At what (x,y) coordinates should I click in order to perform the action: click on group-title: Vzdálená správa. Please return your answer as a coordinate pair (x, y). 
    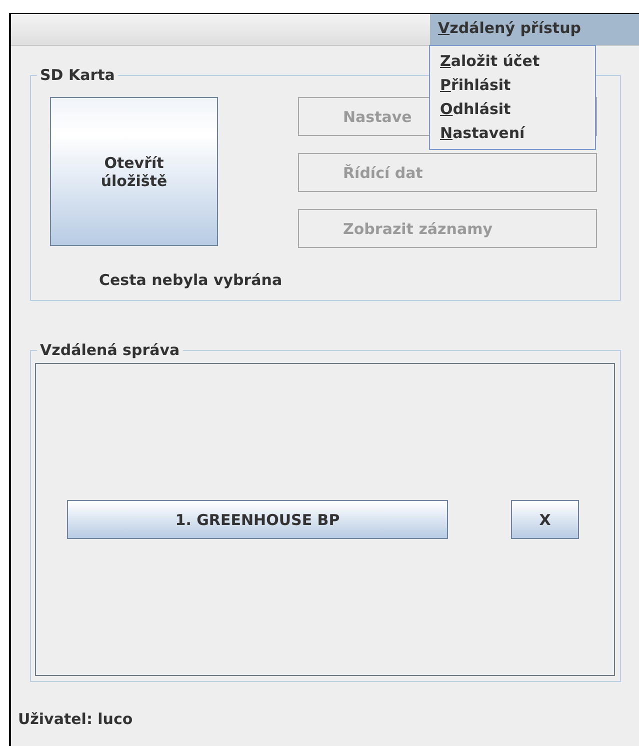
    Looking at the image, I should click on (110, 350).